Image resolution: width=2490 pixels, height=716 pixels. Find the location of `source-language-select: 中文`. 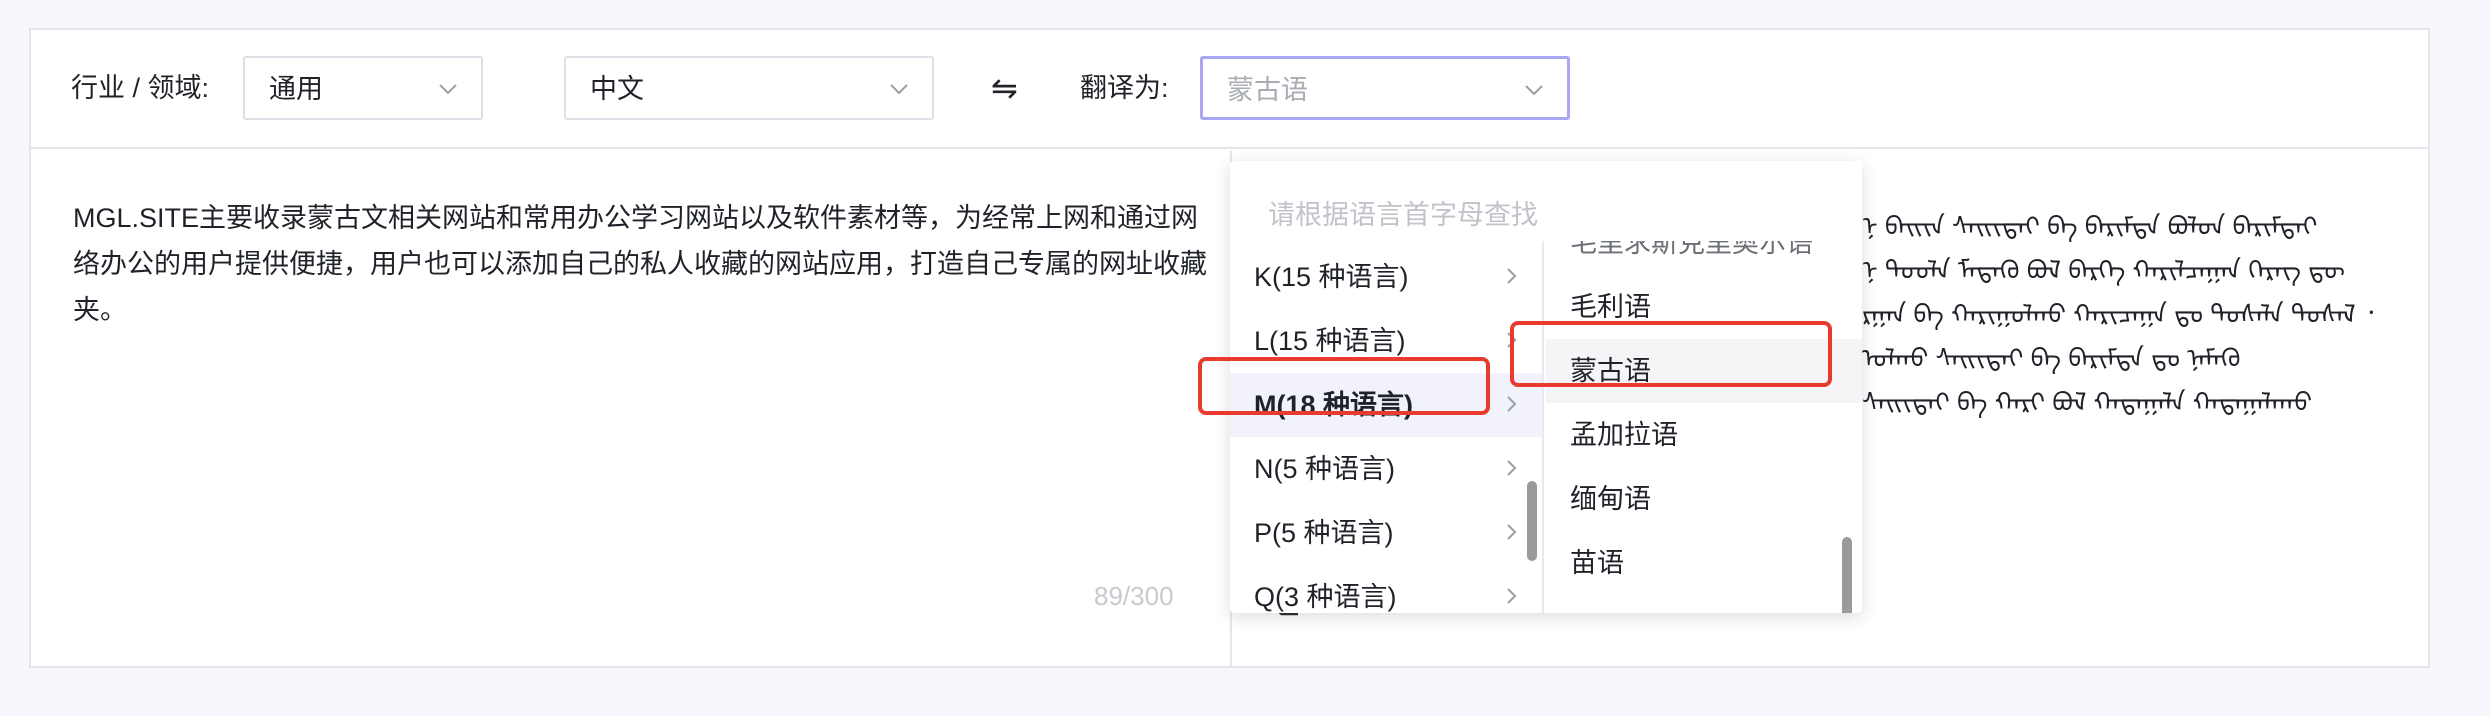

source-language-select: 中文 is located at coordinates (749, 88).